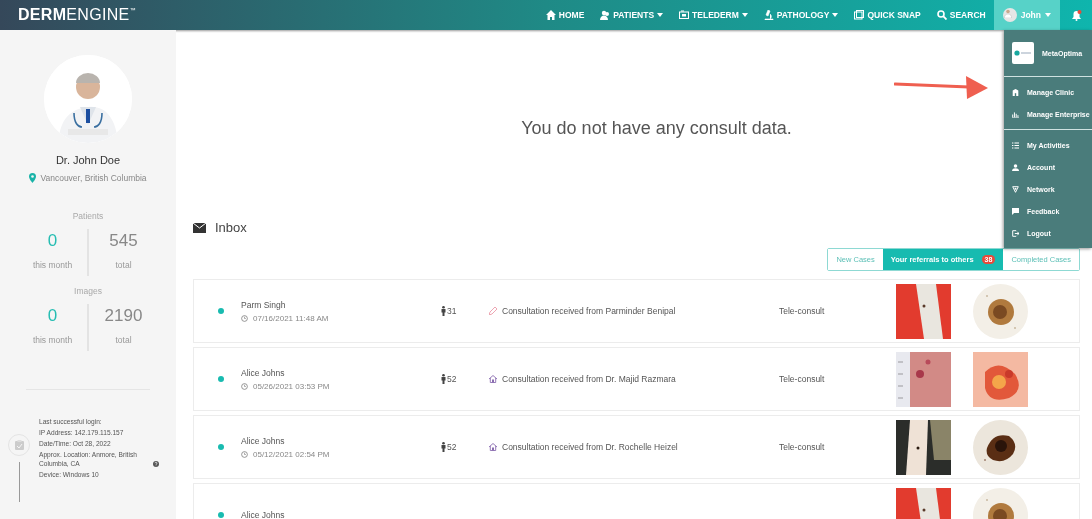  Describe the element at coordinates (199, 227) in the screenshot. I see `envelope-icon` at that location.